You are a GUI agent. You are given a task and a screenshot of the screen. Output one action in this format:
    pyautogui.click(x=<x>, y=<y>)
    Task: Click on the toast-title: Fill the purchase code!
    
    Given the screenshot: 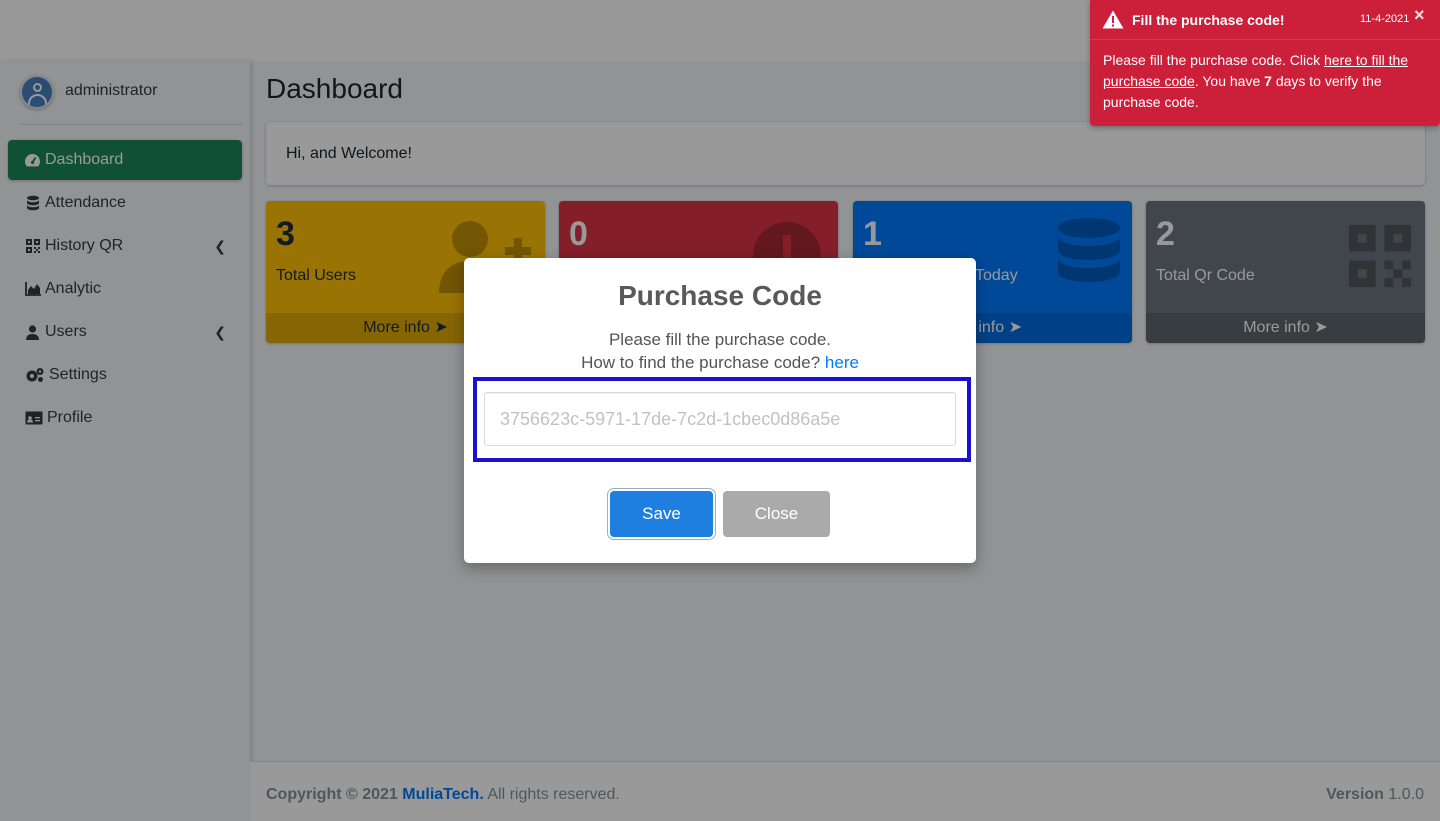 What is the action you would take?
    pyautogui.click(x=1208, y=20)
    